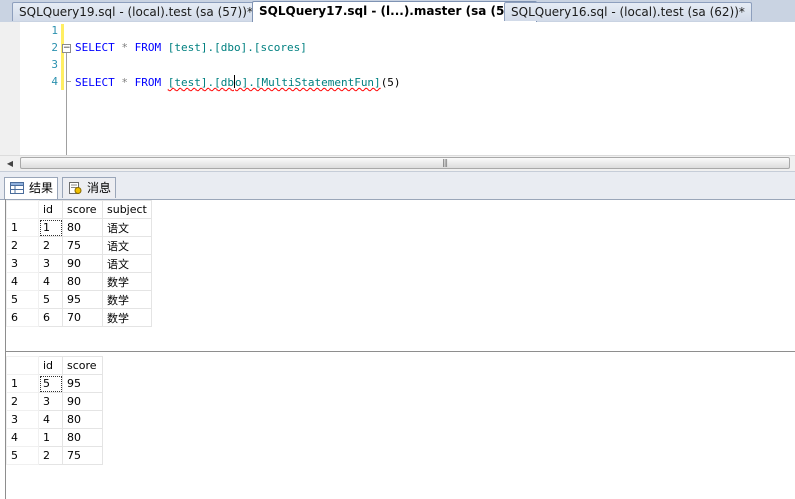 The width and height of the screenshot is (795, 499). I want to click on table-row: 5 5 95 数学, so click(79, 299).